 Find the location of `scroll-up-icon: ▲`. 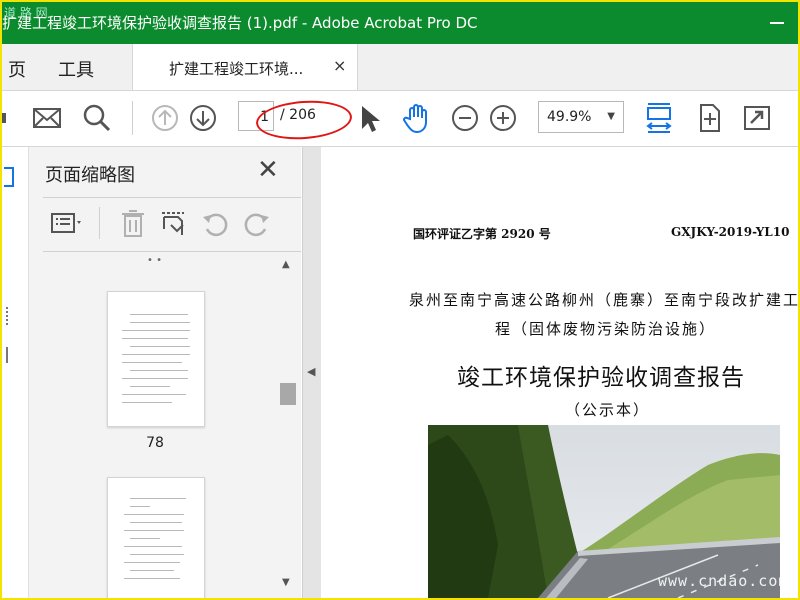

scroll-up-icon: ▲ is located at coordinates (286, 264).